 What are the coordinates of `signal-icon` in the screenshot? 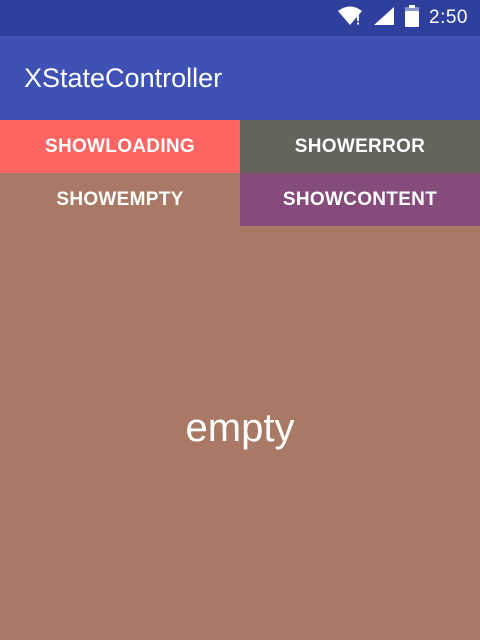 It's located at (384, 18).